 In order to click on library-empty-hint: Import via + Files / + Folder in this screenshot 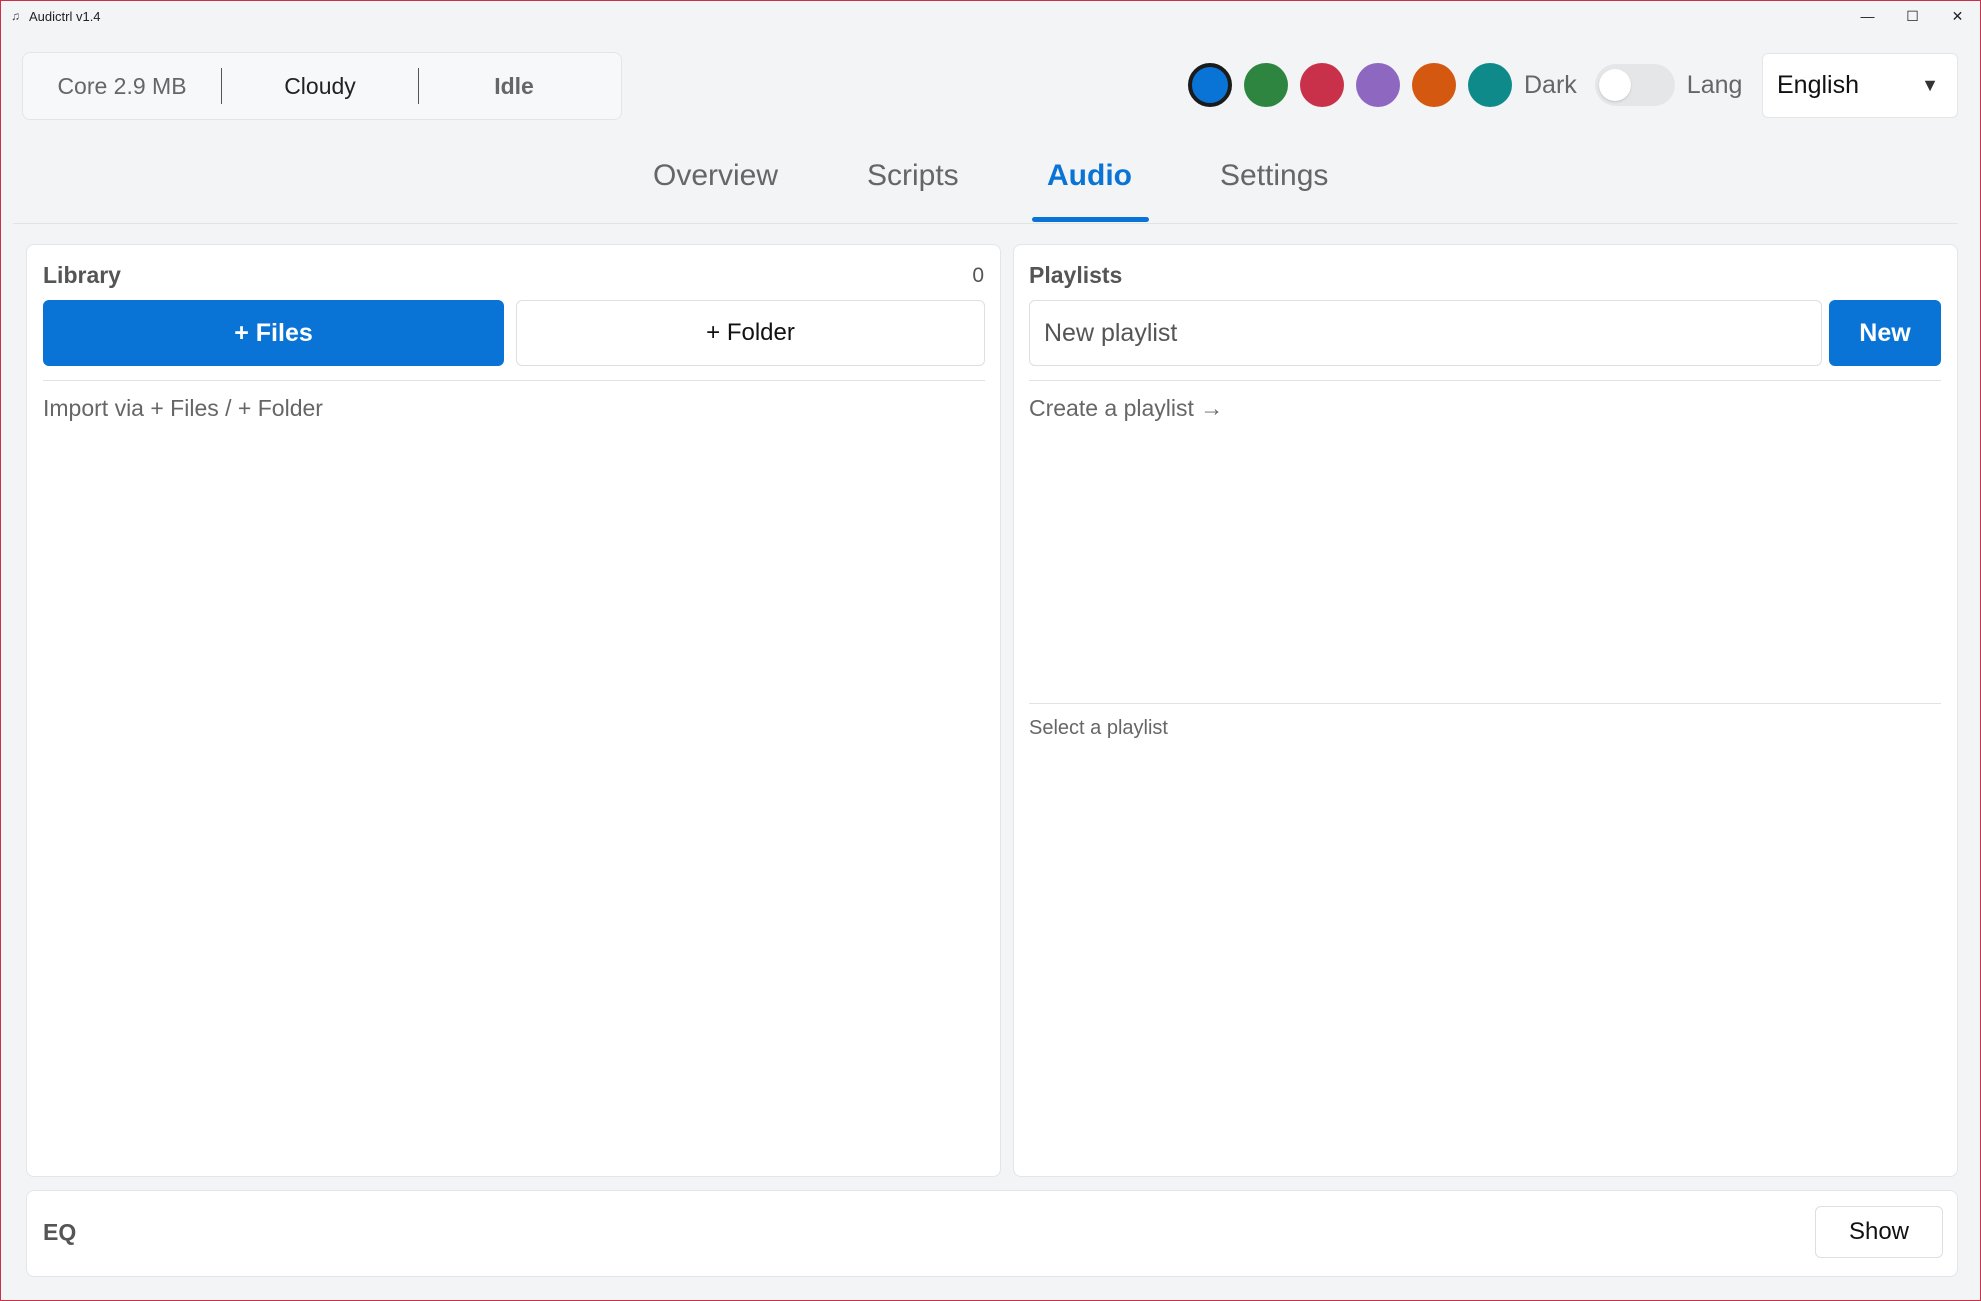, I will do `click(183, 408)`.